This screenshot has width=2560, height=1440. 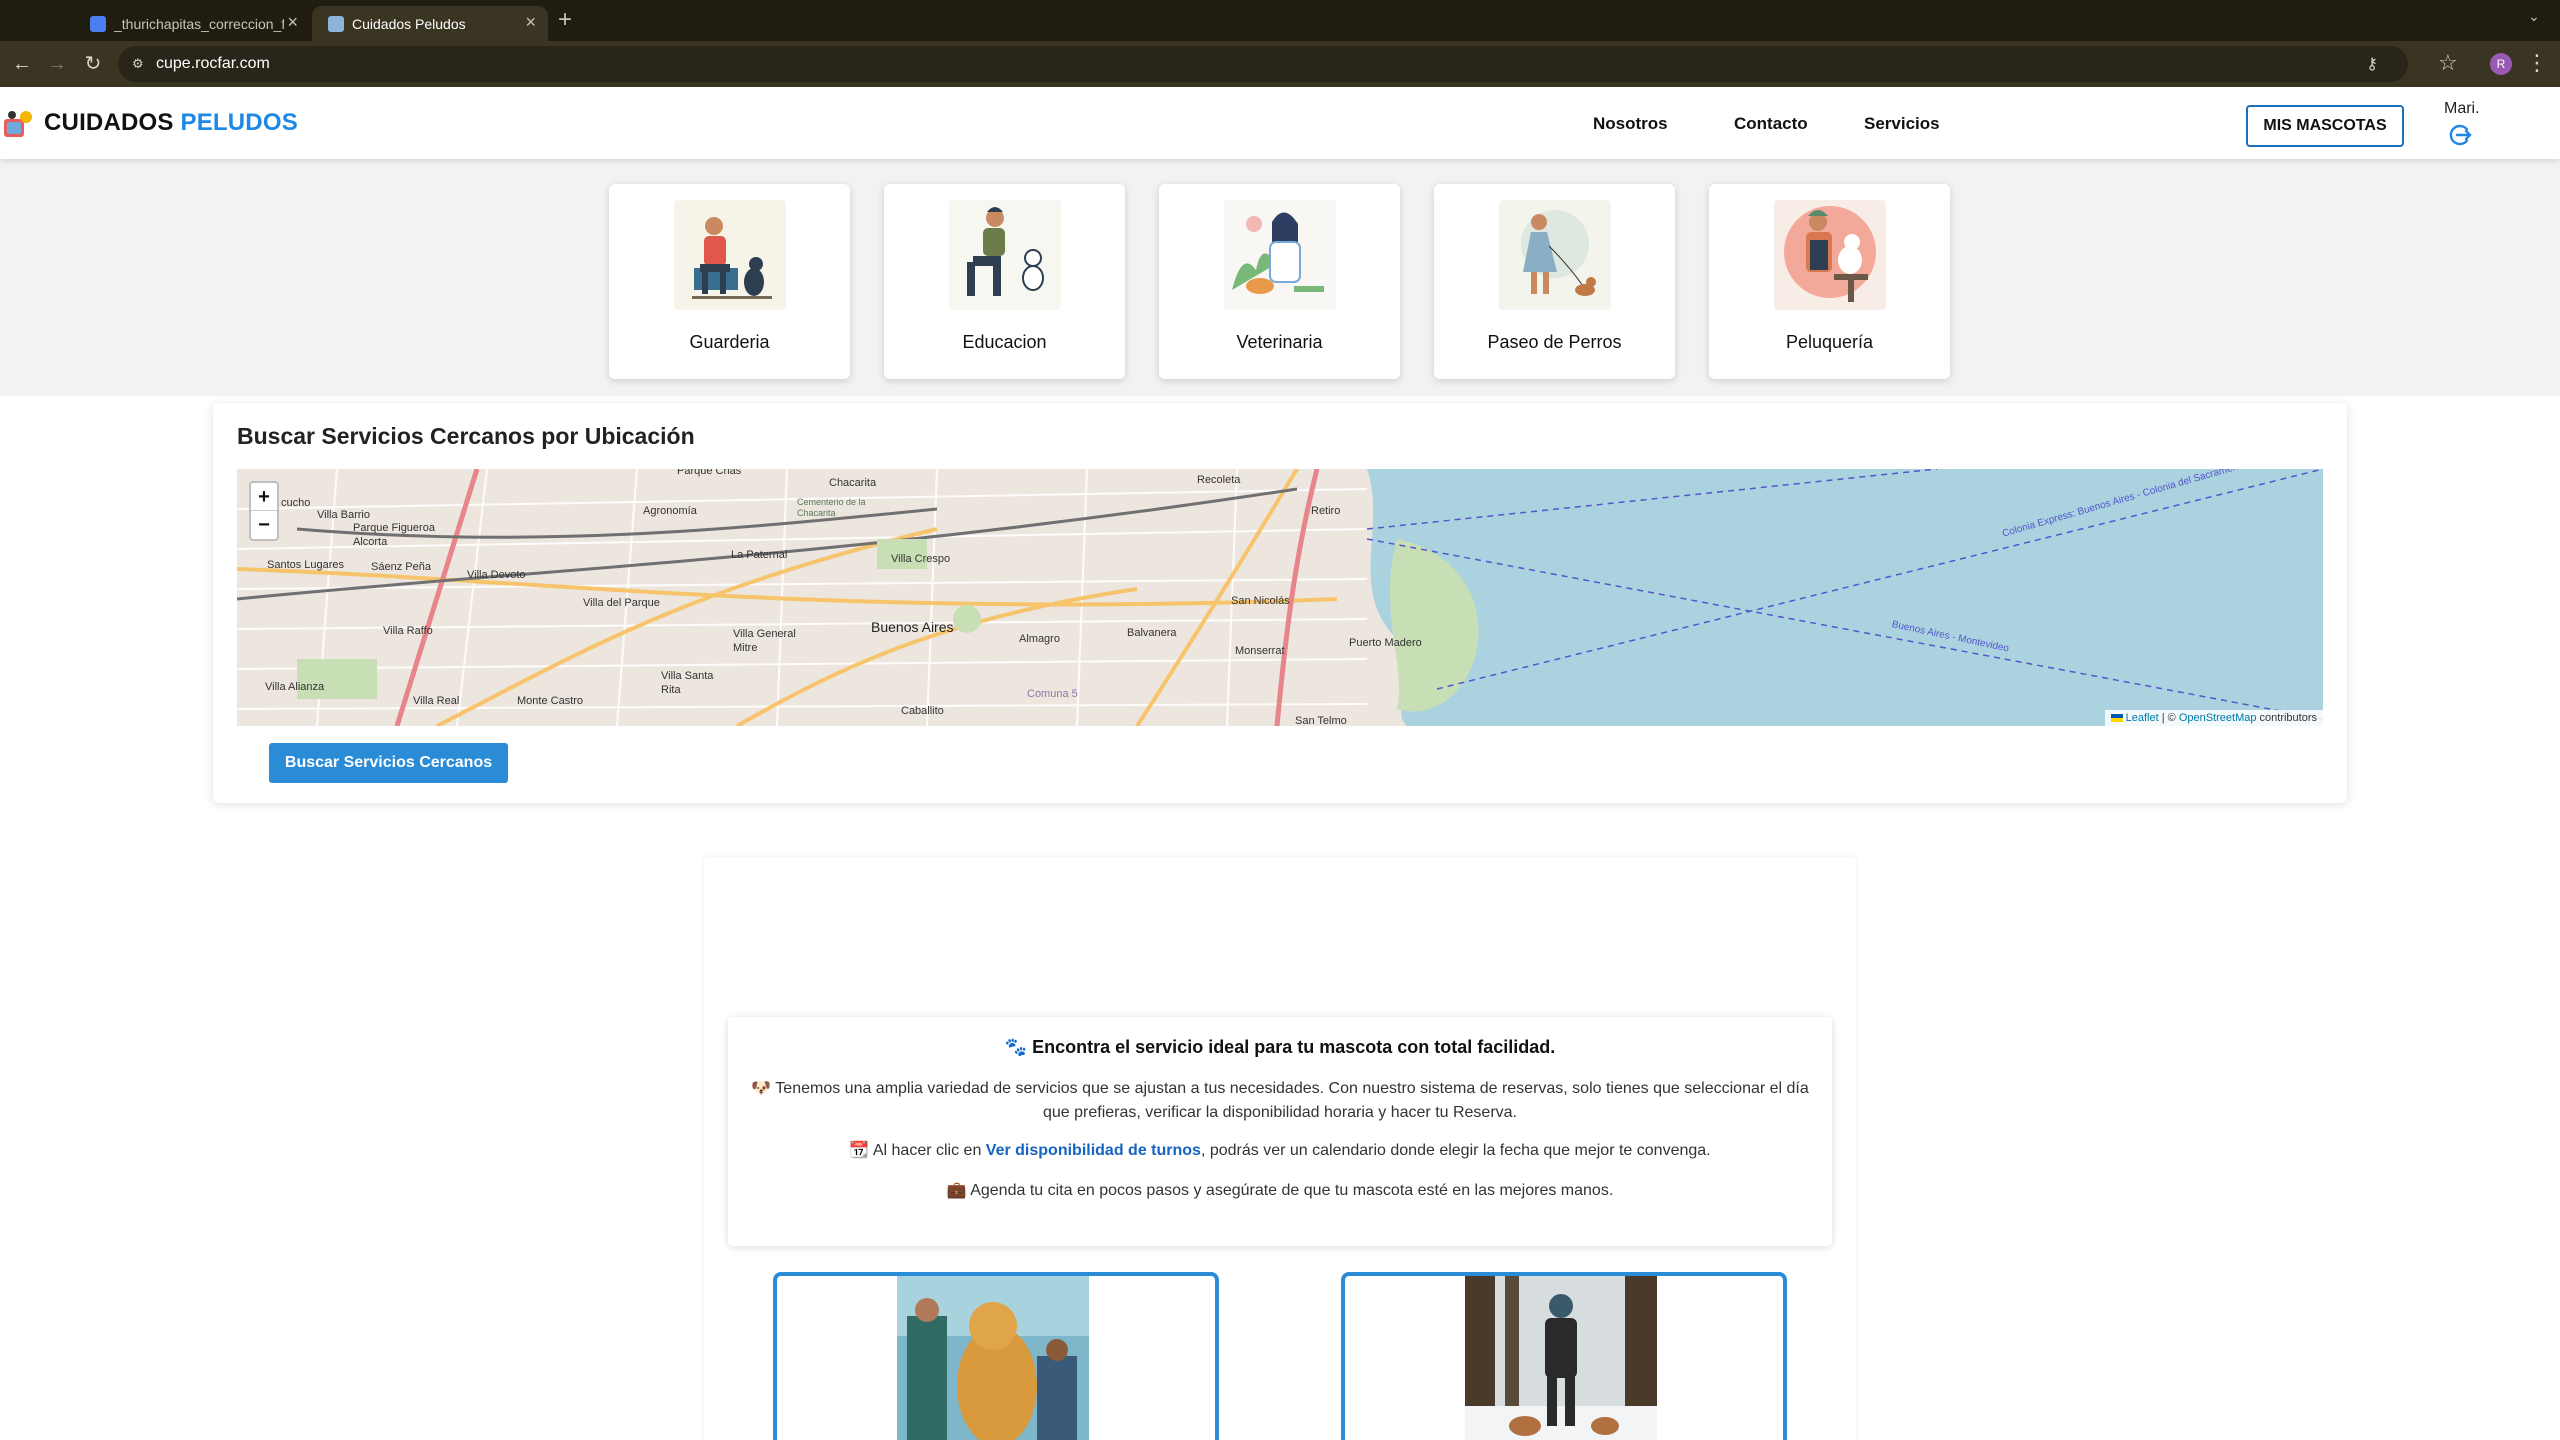 I want to click on map-label: Villa Raffo, so click(x=408, y=631).